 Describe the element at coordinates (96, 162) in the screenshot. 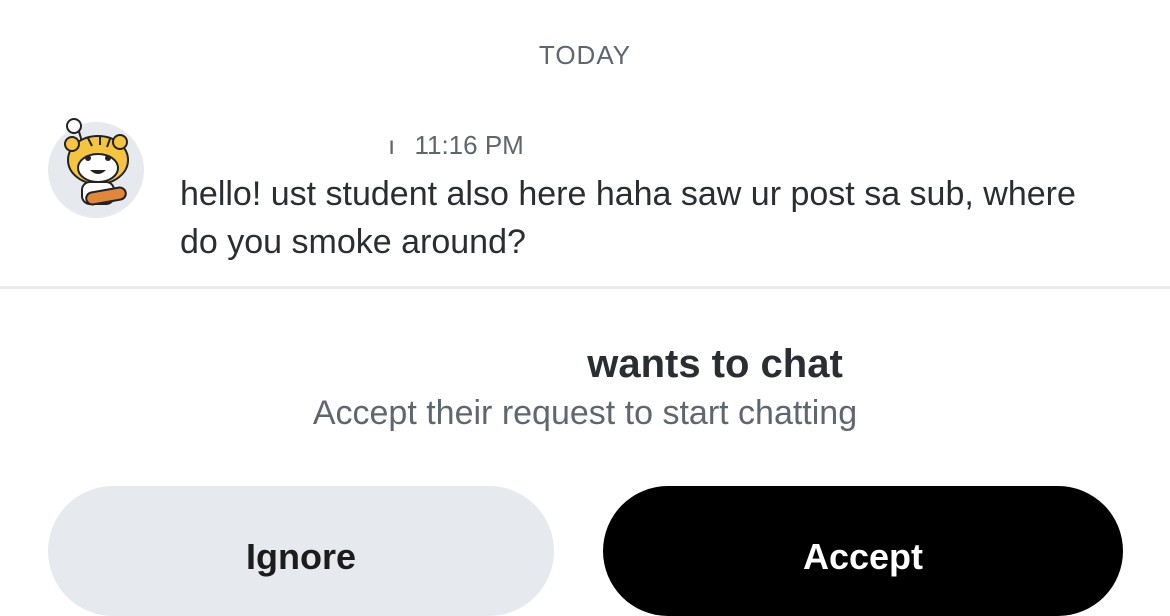

I see `snoo-tiger-avatar-icon` at that location.